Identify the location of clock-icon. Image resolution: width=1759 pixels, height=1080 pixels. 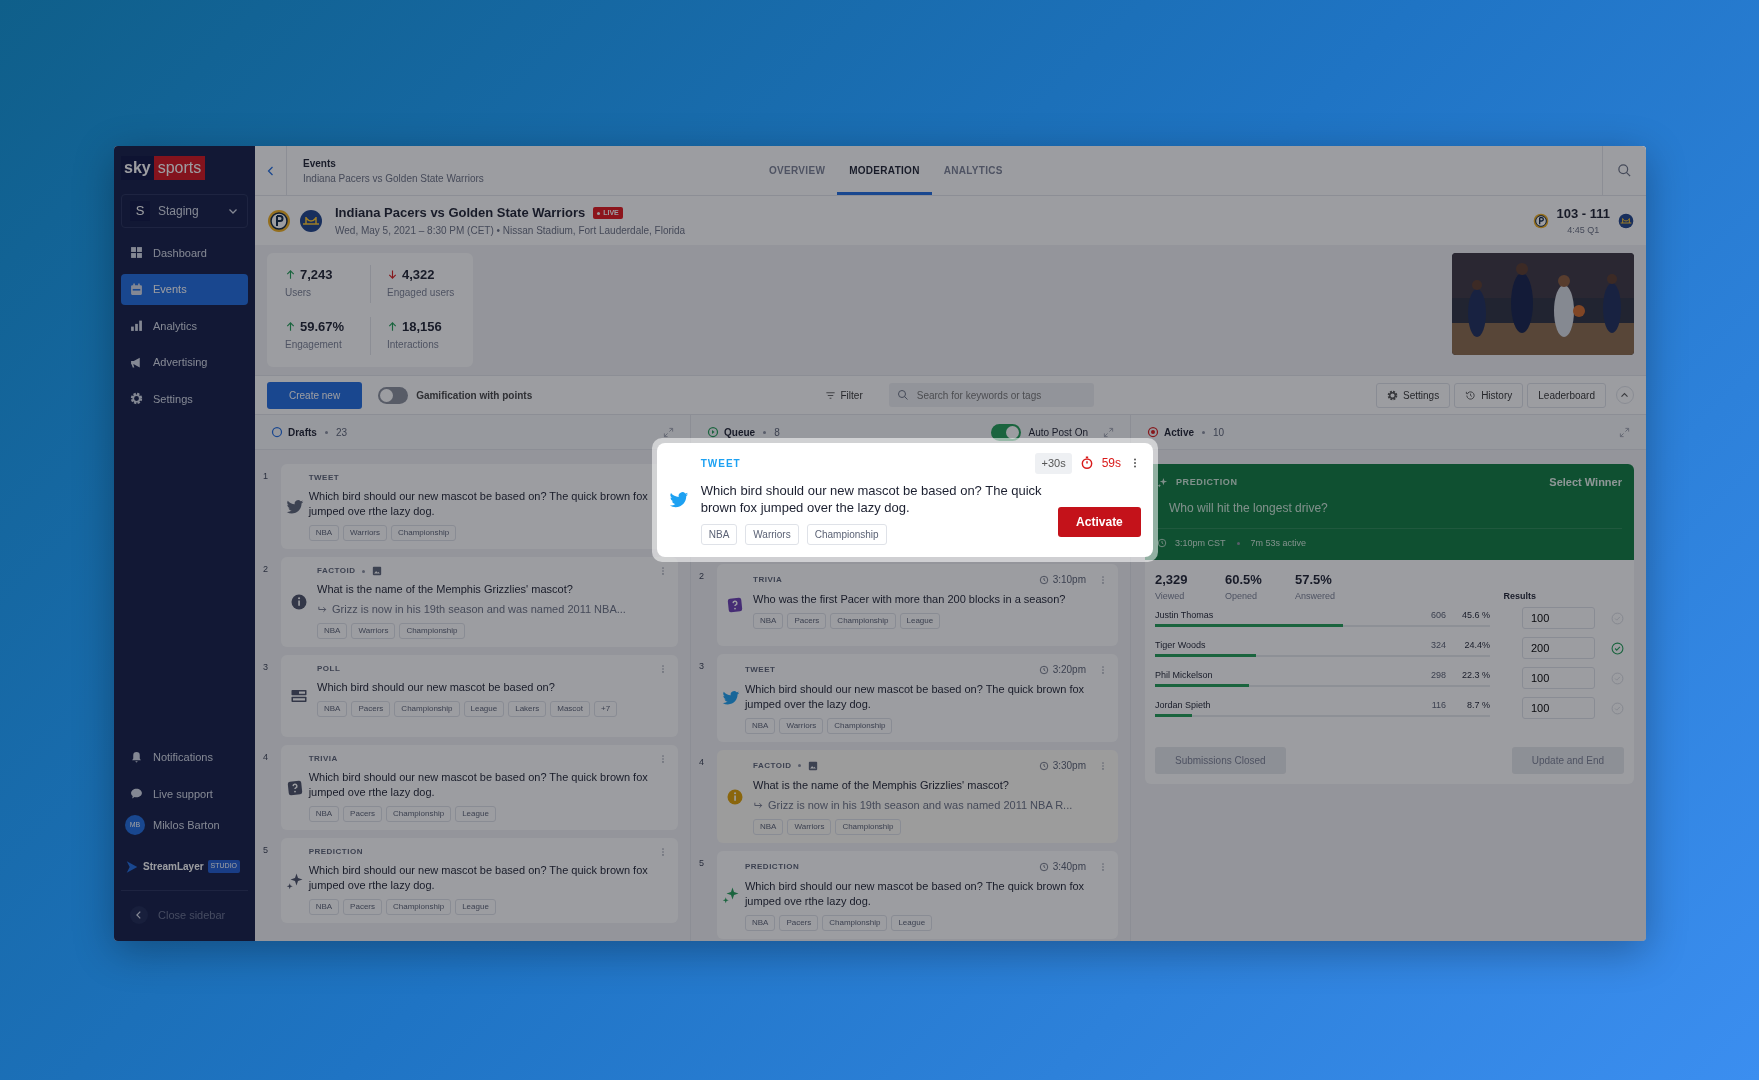
(1043, 579).